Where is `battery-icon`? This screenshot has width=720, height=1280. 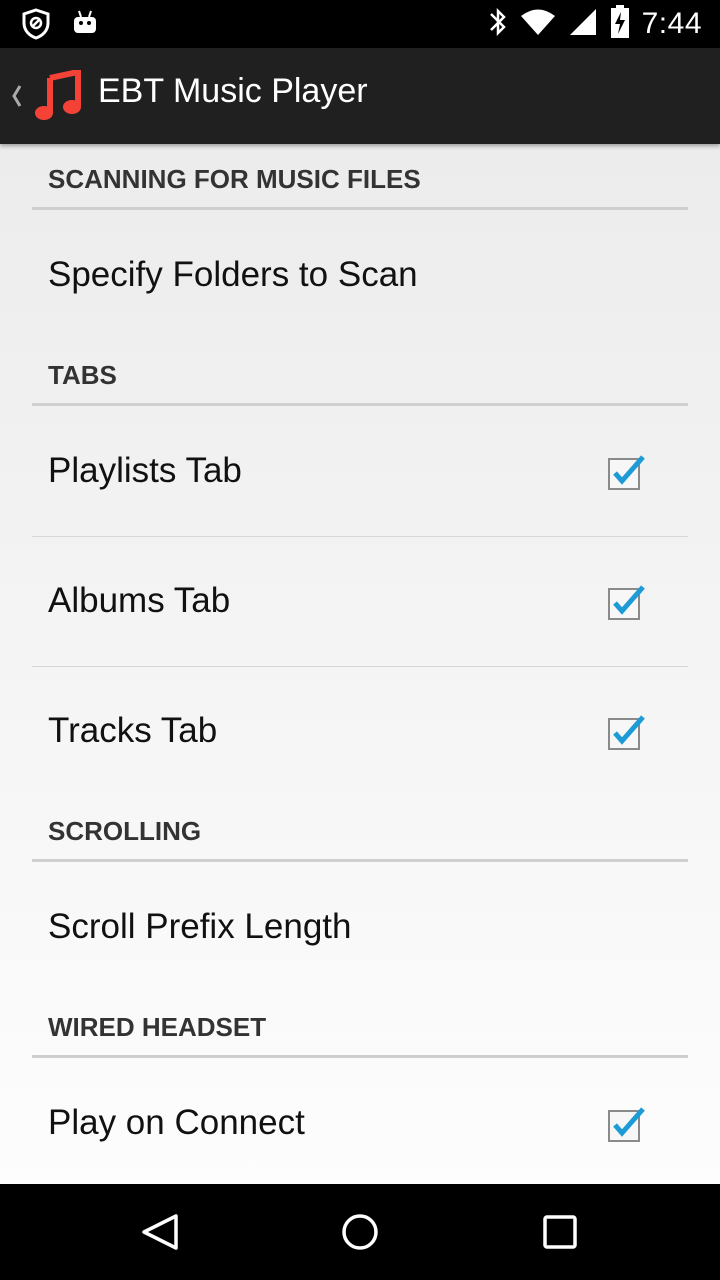 battery-icon is located at coordinates (620, 24).